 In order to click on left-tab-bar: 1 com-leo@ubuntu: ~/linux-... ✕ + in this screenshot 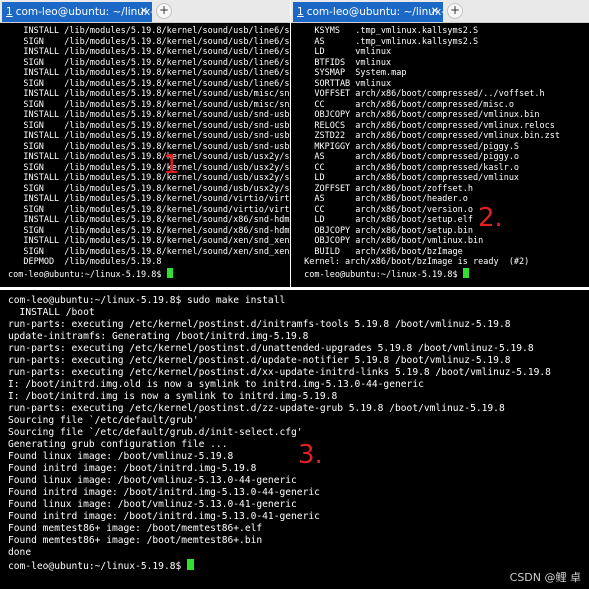, I will do `click(145, 11)`.